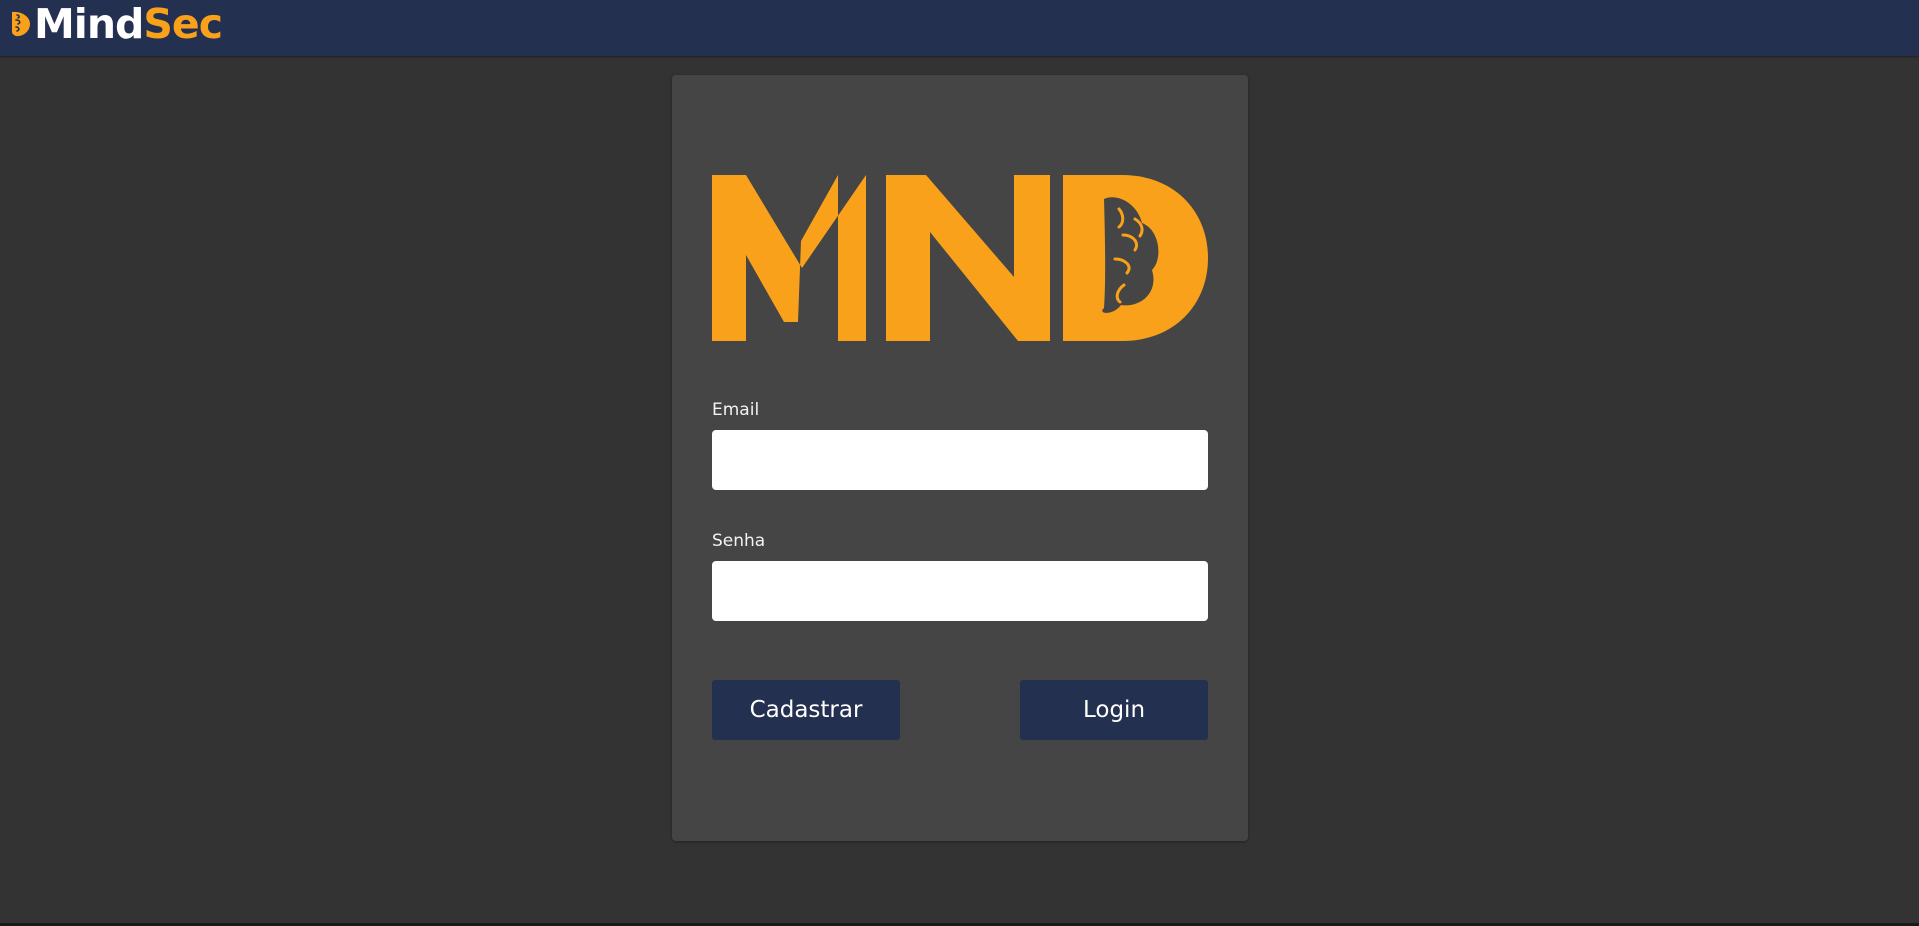 This screenshot has height=926, width=1919. I want to click on brand-logo: MindSec, so click(115, 24).